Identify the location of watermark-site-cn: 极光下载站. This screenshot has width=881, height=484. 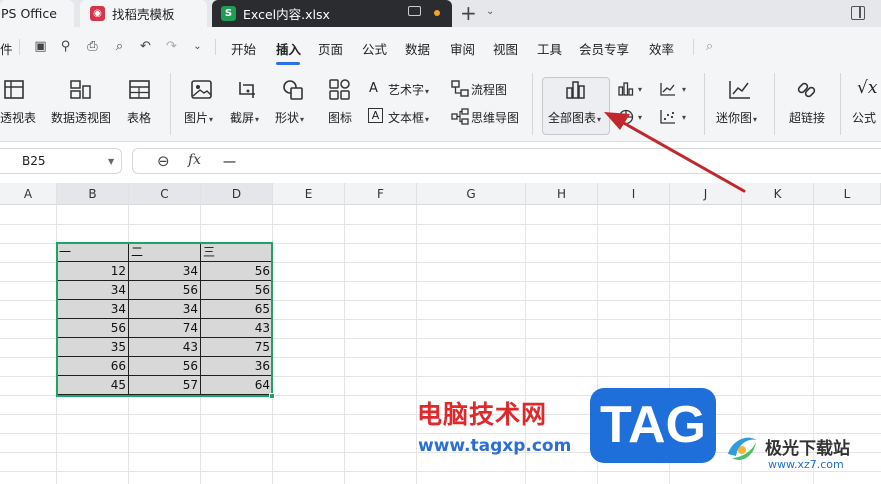
(807, 449).